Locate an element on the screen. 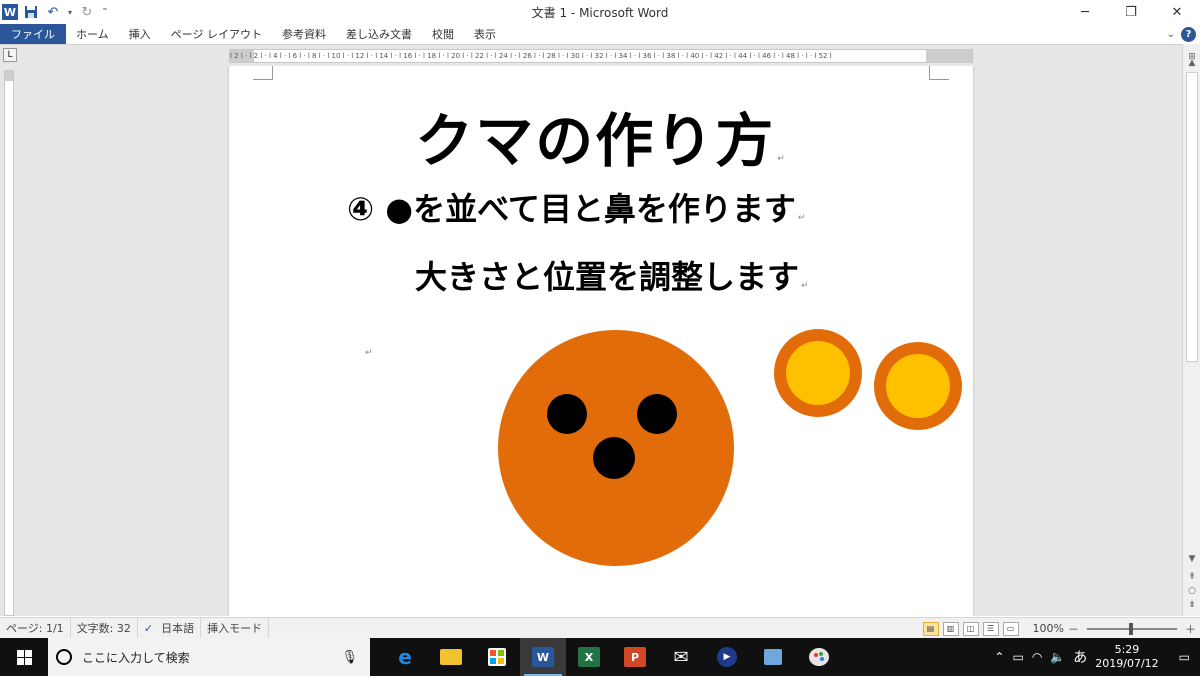 The image size is (1200, 676). tab-page-layout: ページ レイアウト is located at coordinates (216, 34).